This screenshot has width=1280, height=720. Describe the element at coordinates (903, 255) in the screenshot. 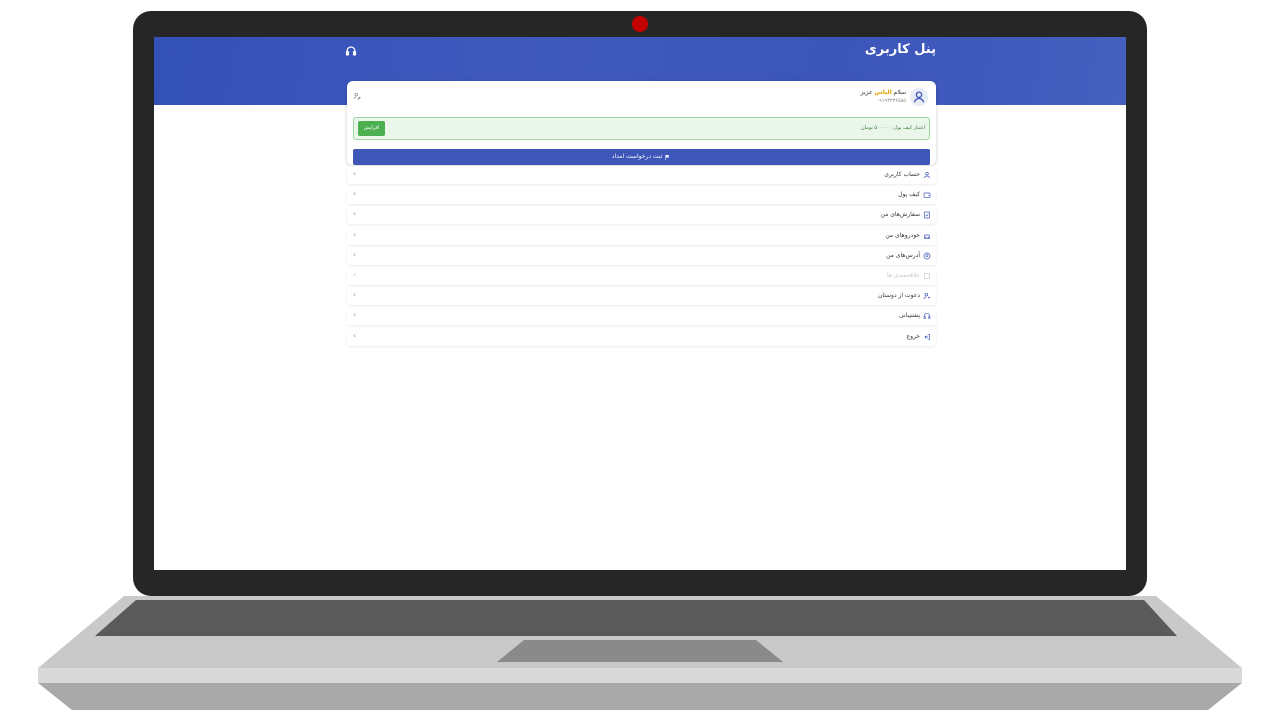

I see `menu-item-label: آدرس‌های من` at that location.